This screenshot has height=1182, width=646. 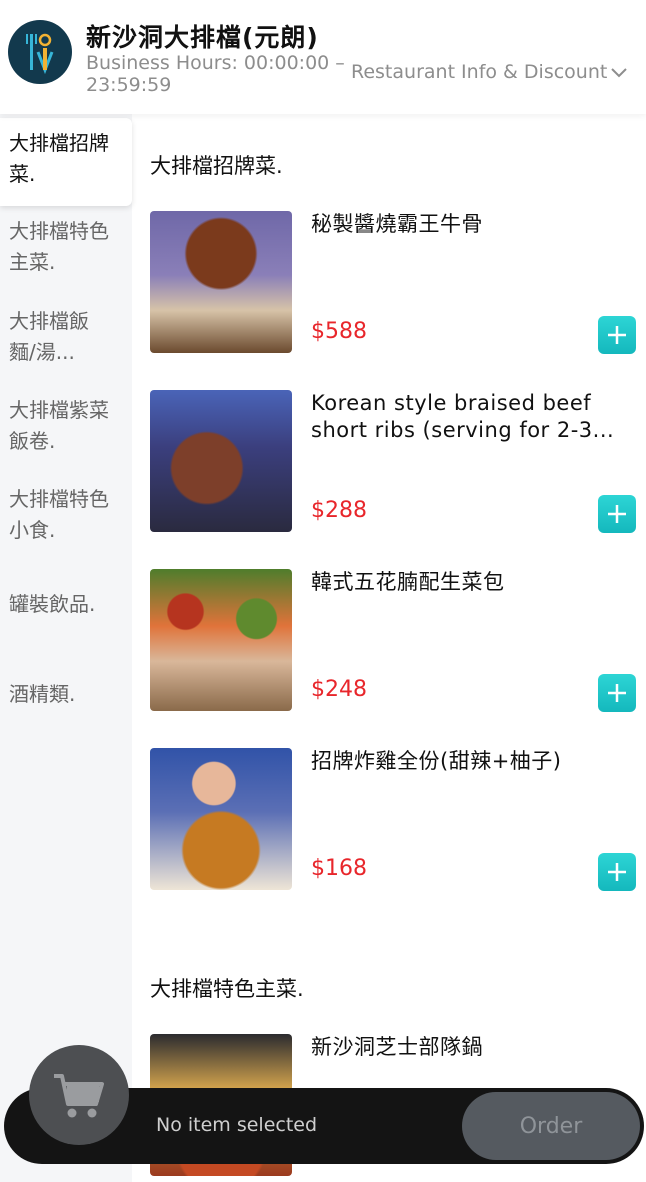 I want to click on cart-icon, so click(x=79, y=1096).